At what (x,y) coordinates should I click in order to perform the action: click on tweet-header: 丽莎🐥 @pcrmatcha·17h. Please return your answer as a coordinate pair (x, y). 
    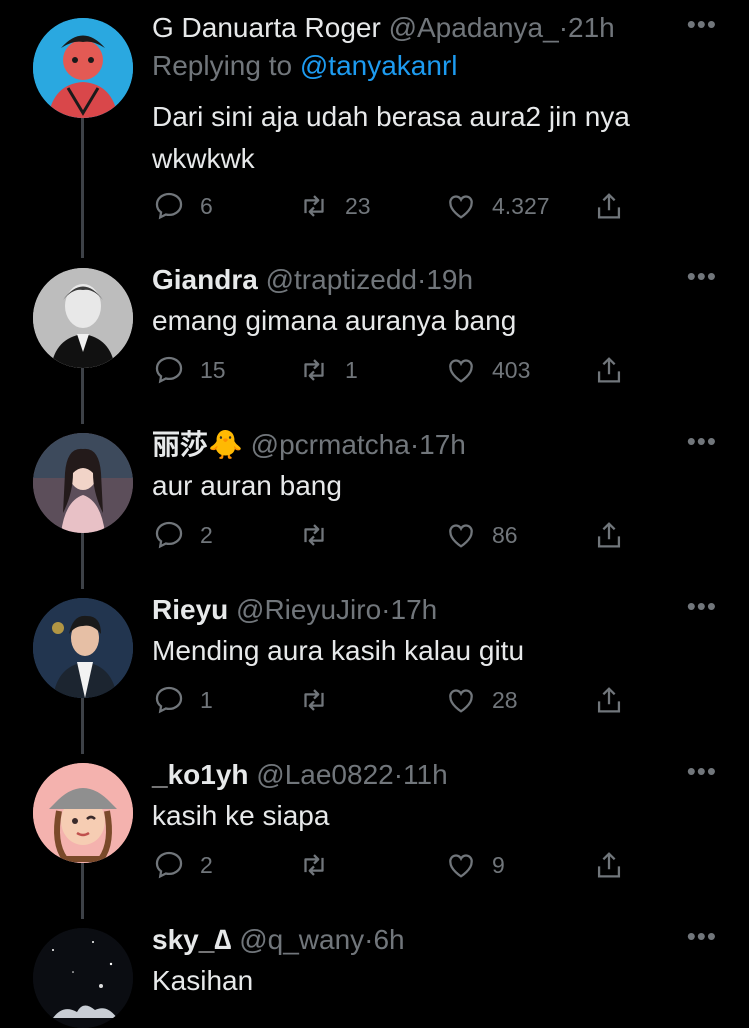
    Looking at the image, I should click on (309, 445).